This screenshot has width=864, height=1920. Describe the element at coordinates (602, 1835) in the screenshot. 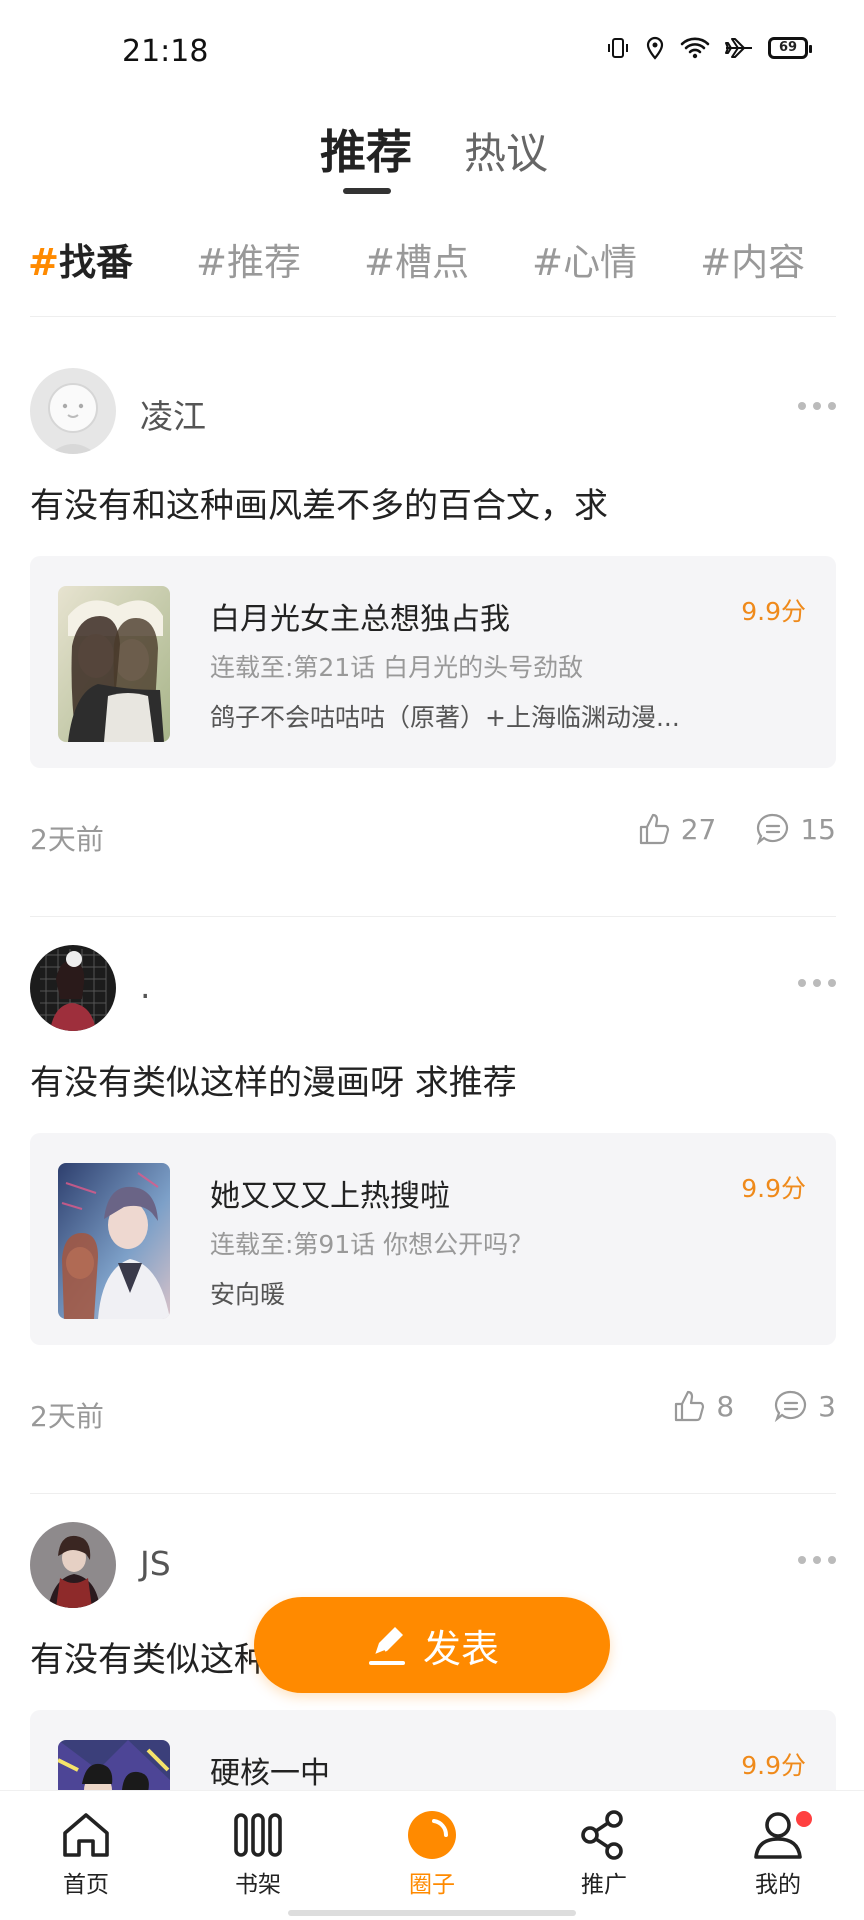

I see `share-icon` at that location.